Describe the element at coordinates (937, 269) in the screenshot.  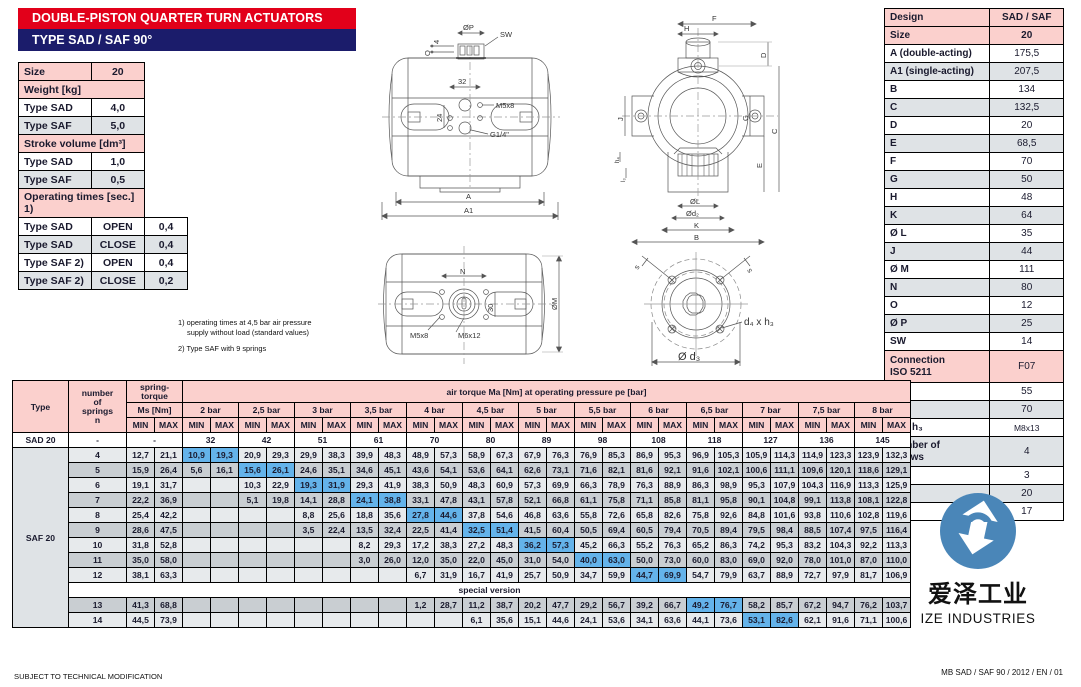
I see `dim-label: Ø M` at that location.